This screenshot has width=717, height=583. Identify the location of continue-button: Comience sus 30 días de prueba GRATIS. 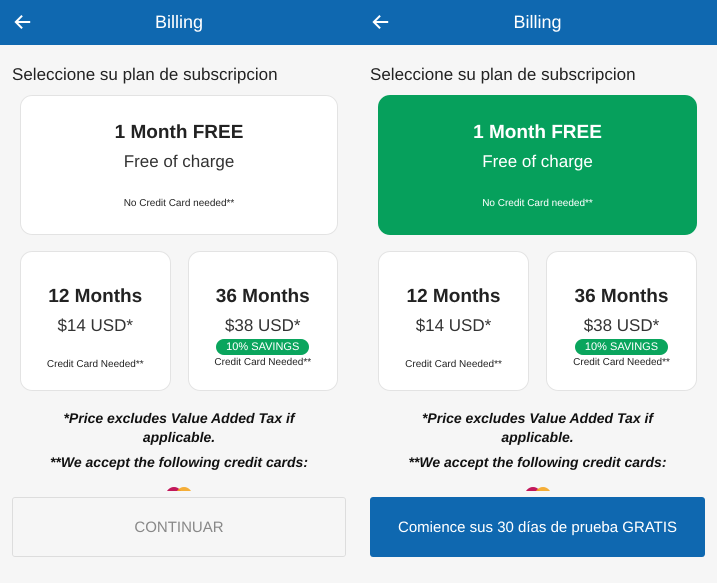
(537, 527).